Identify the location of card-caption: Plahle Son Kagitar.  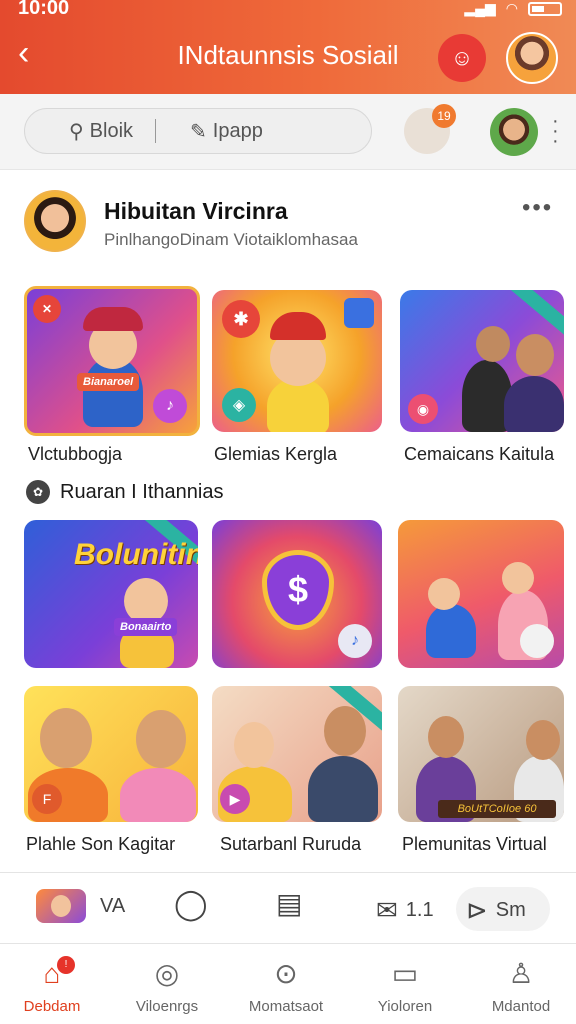
(101, 844).